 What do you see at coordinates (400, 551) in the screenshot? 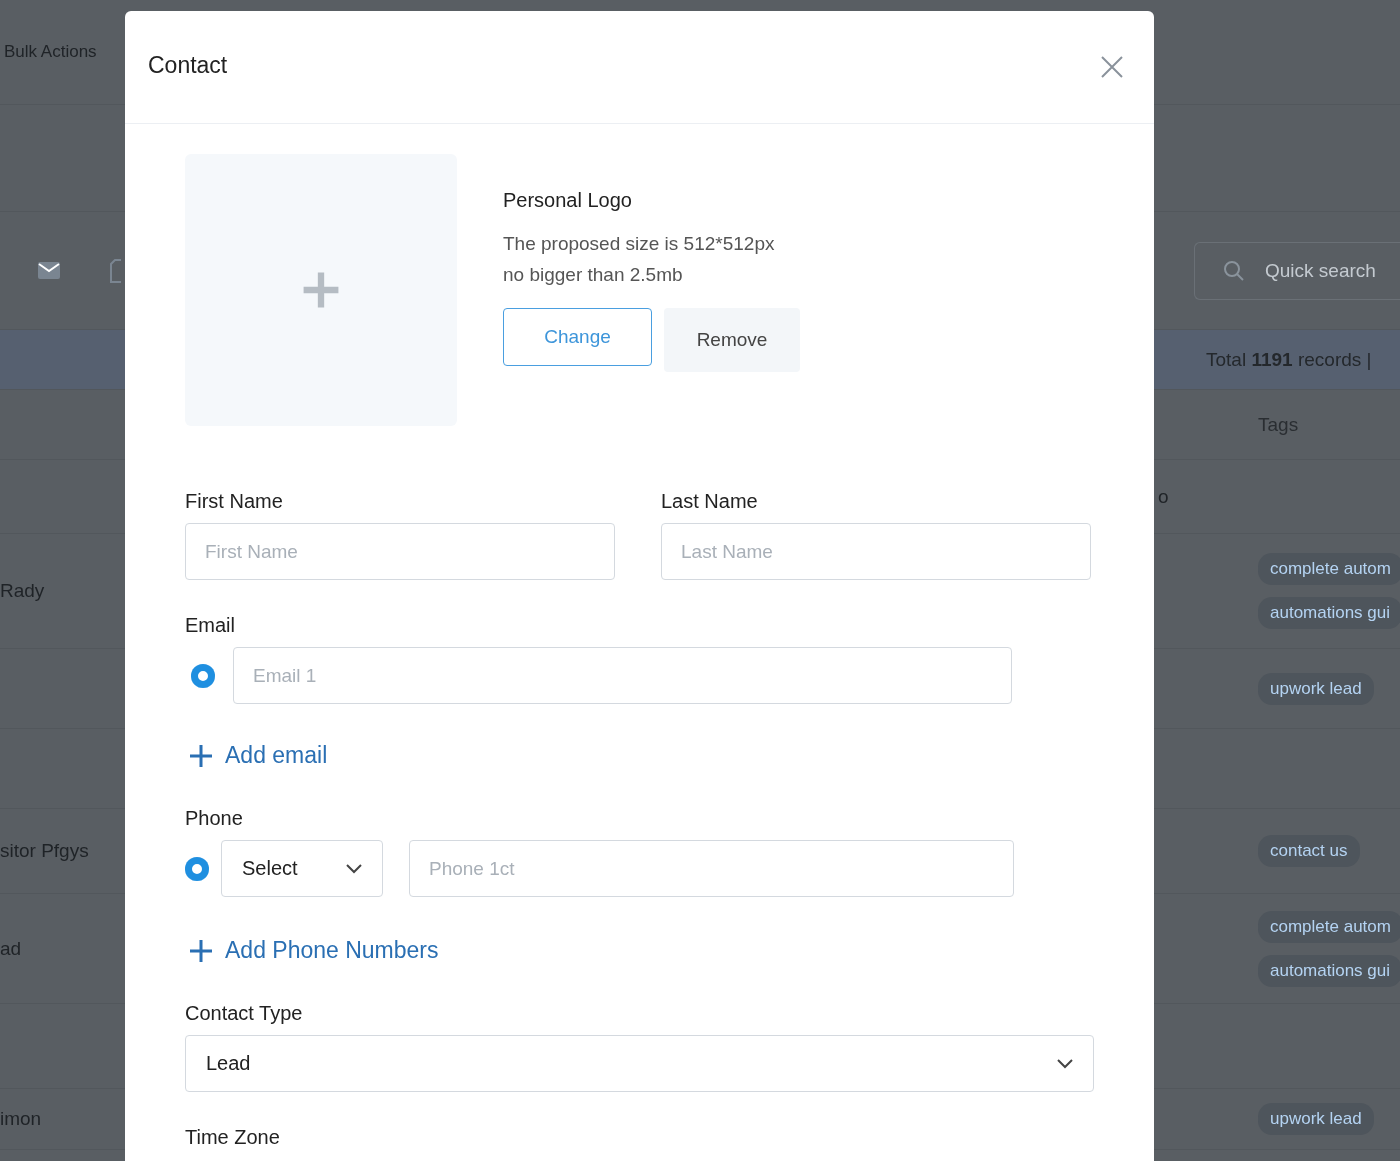
I see `first-name-field: First Name` at bounding box center [400, 551].